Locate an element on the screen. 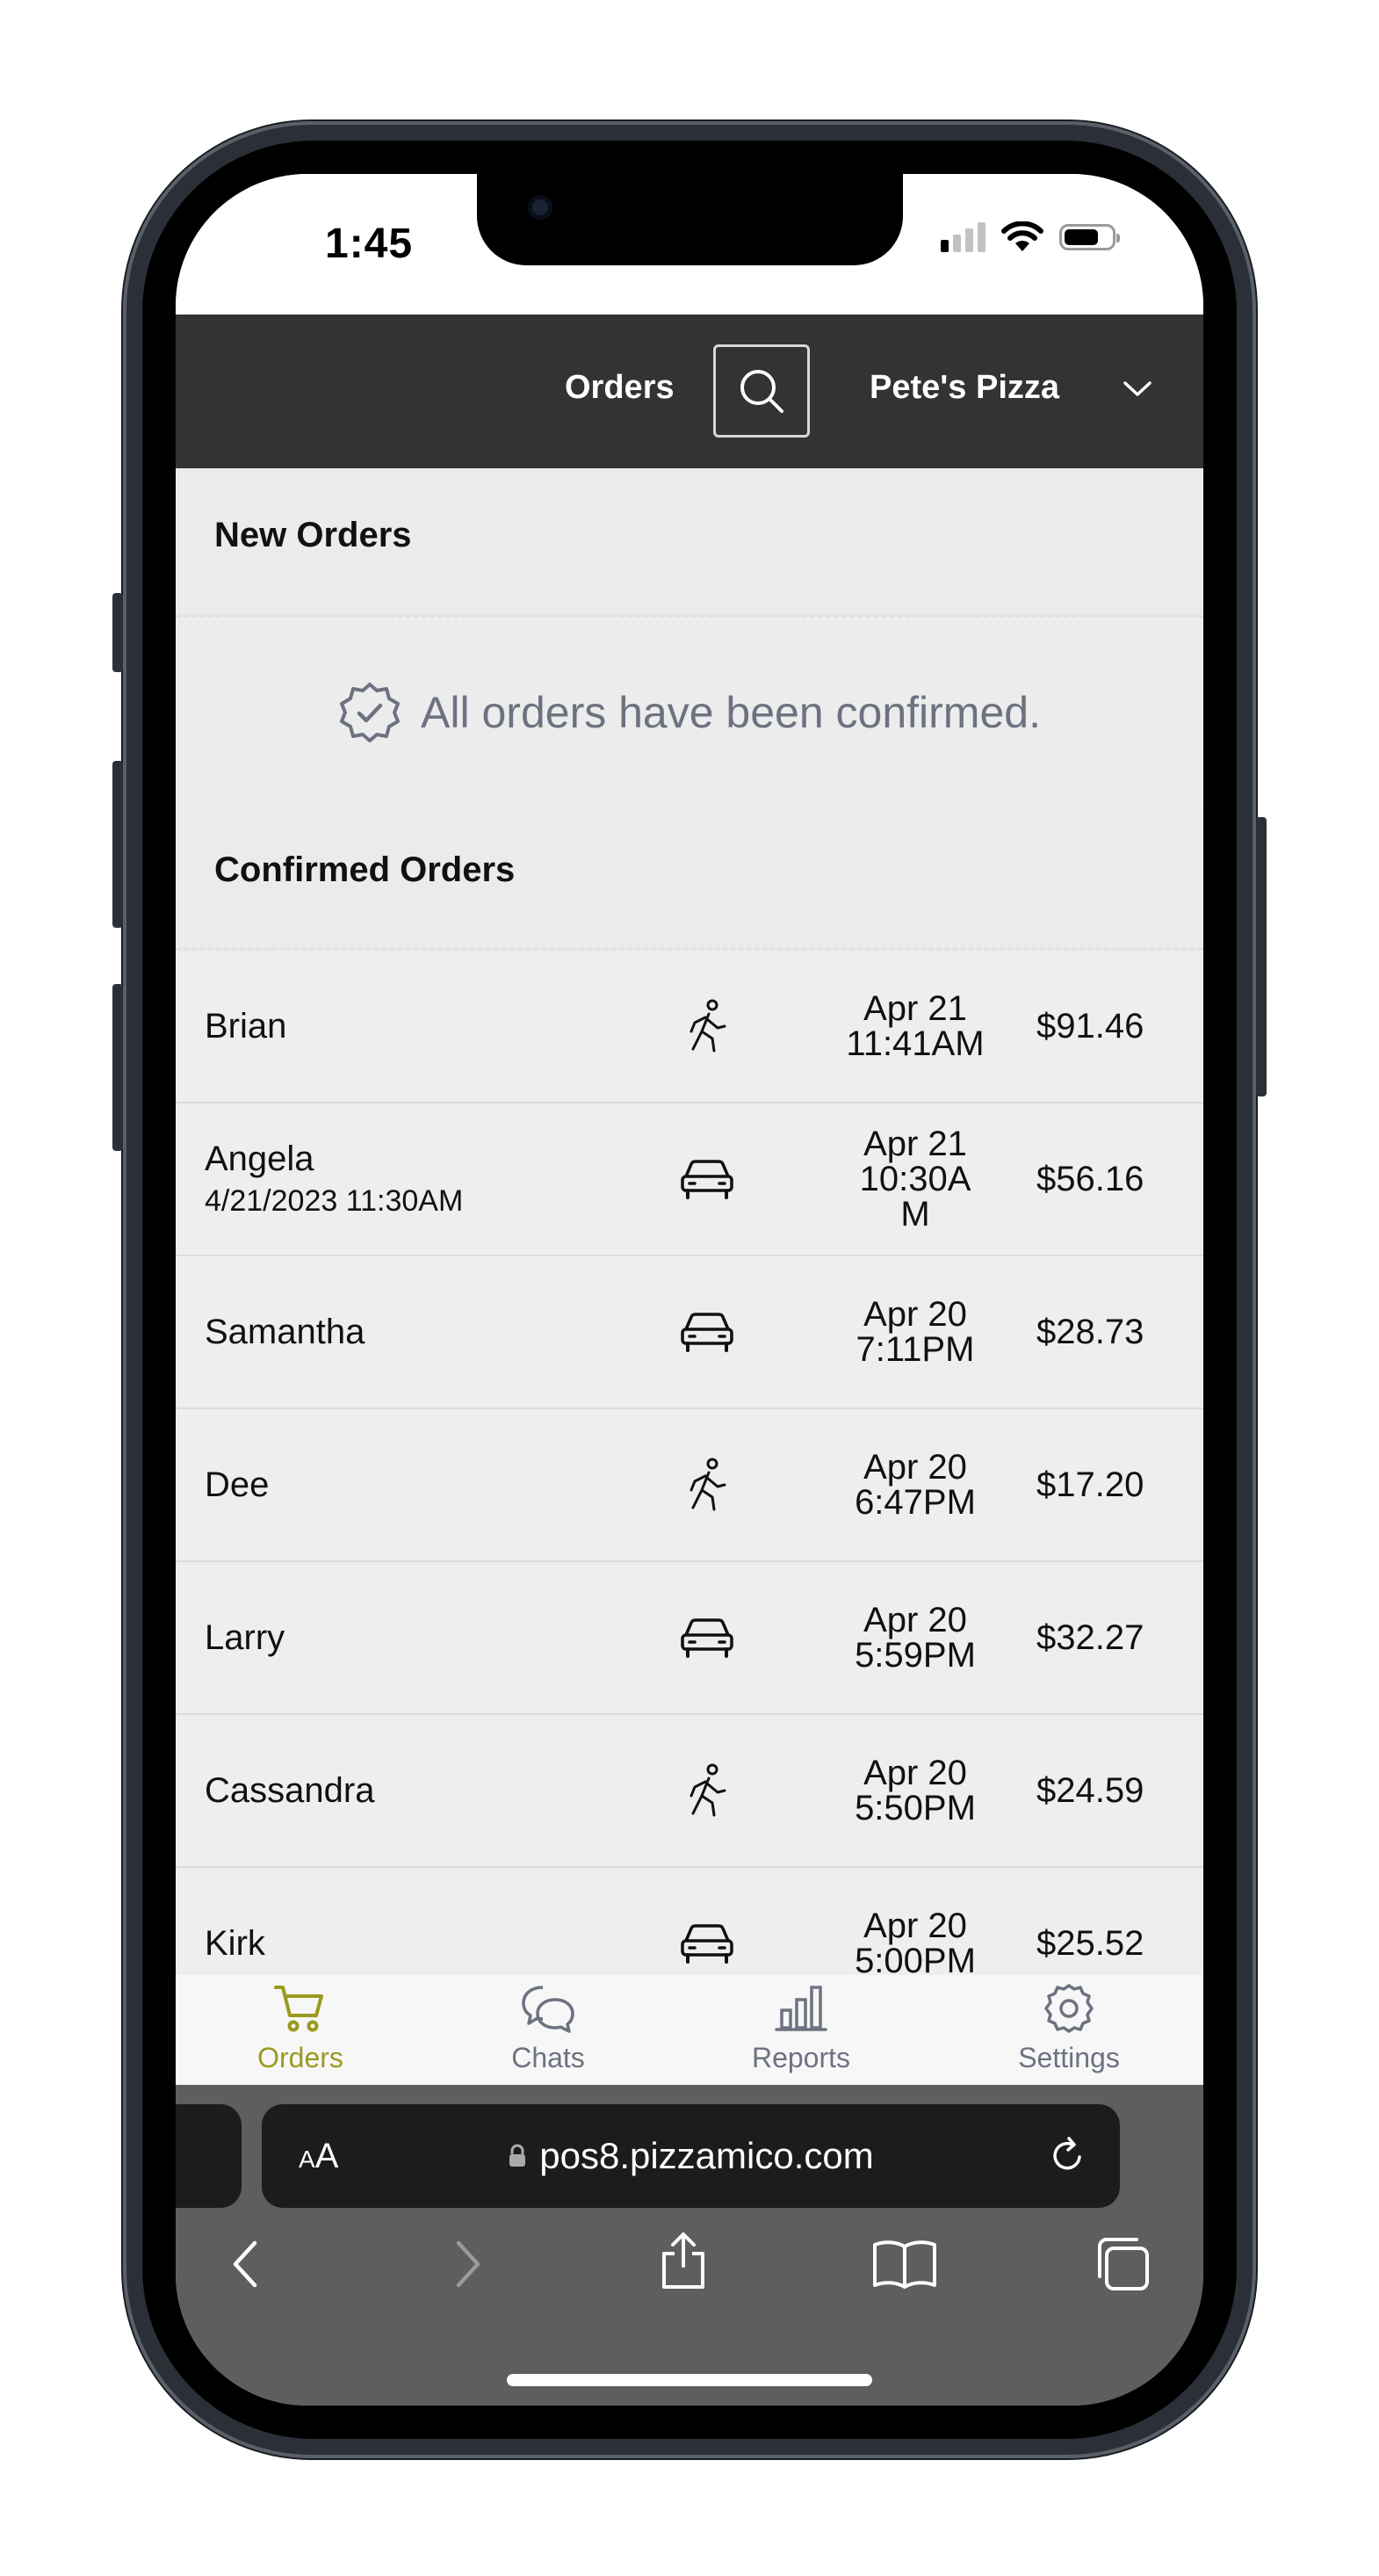  order-row: Brian Apr 21 11:41AM $91.46 is located at coordinates (689, 1027).